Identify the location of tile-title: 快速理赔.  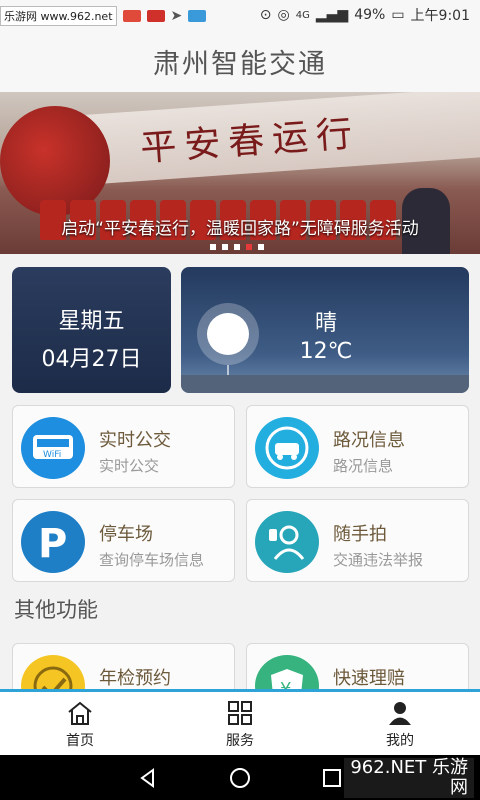
(369, 678).